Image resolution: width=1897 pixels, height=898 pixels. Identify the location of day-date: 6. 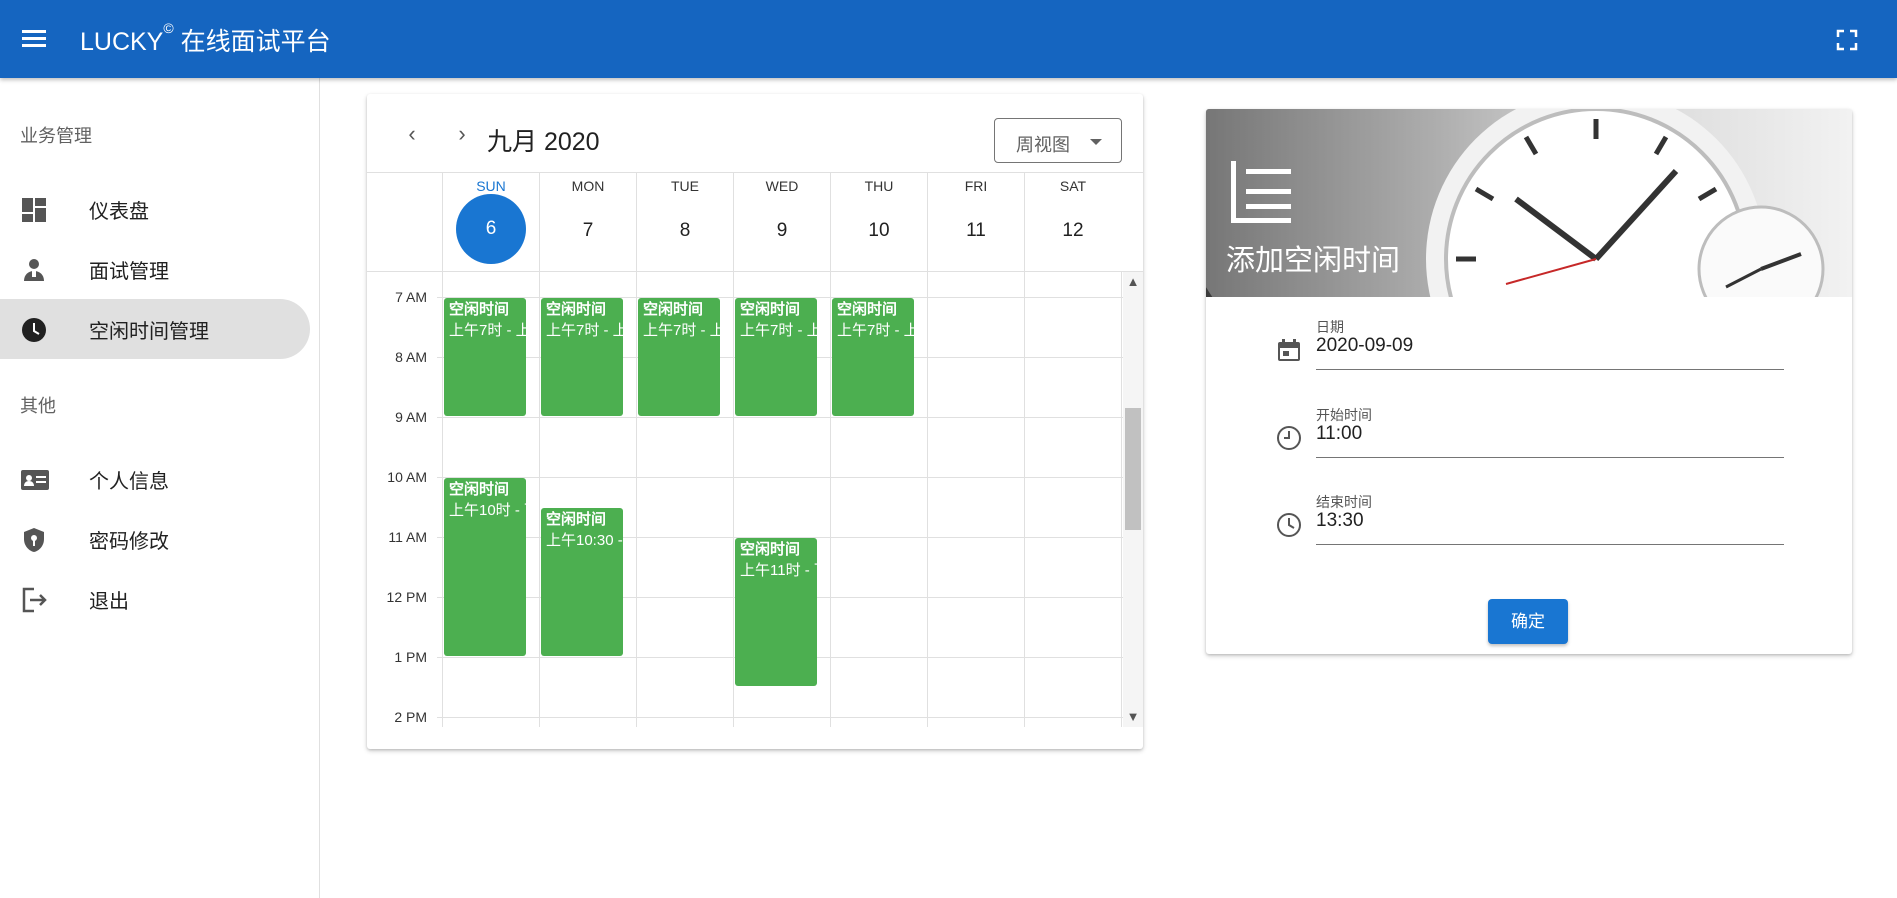
(491, 229).